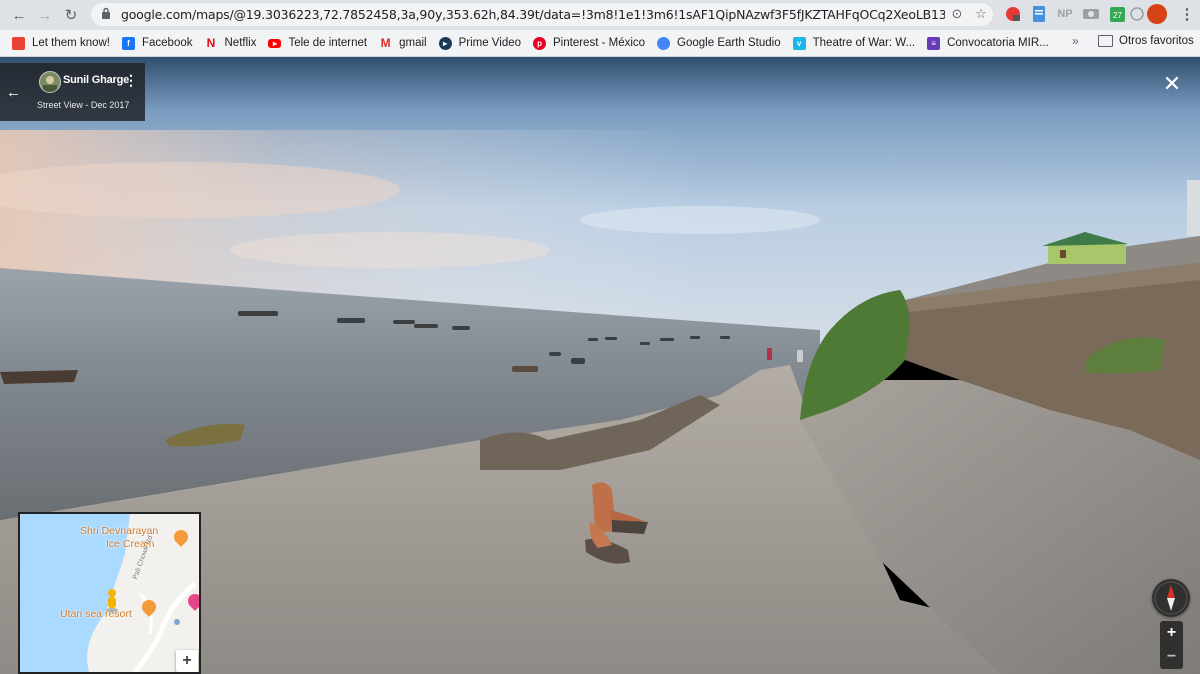 Image resolution: width=1200 pixels, height=674 pixels. Describe the element at coordinates (128, 43) in the screenshot. I see `facebook-icon: f` at that location.